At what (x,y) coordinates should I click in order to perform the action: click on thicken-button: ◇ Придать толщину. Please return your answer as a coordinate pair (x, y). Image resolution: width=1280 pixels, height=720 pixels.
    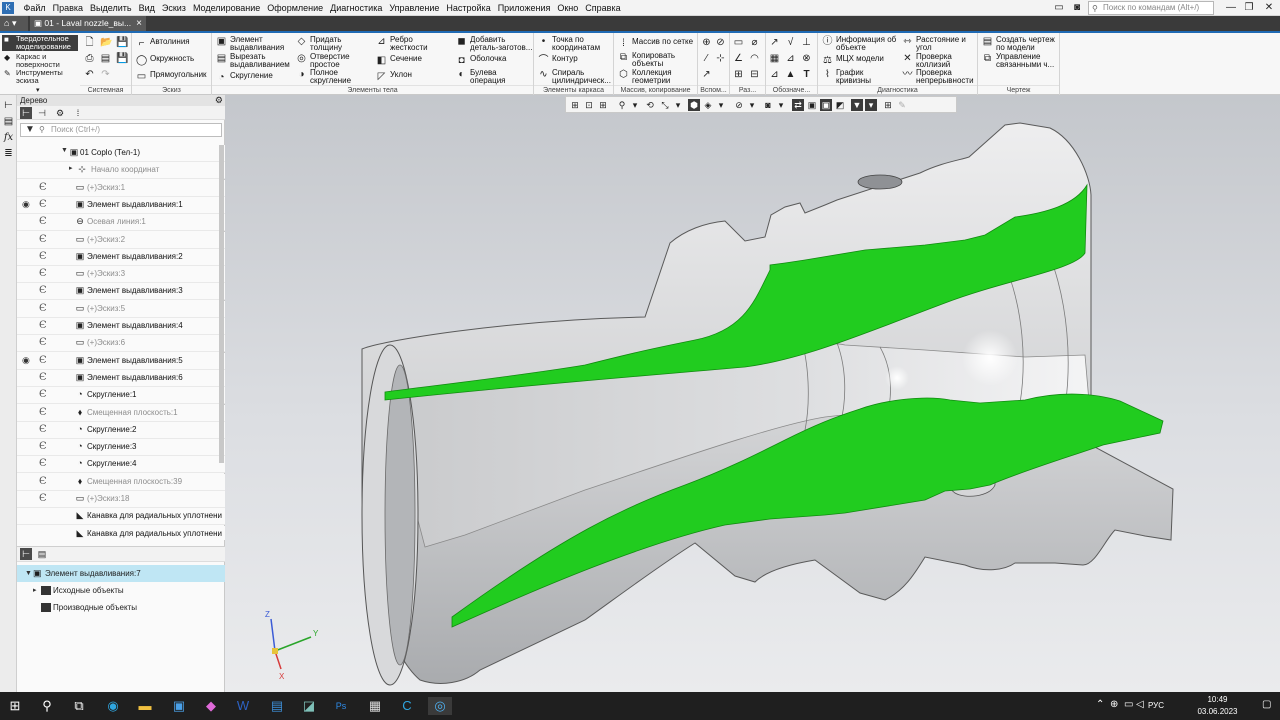
    Looking at the image, I should click on (319, 44).